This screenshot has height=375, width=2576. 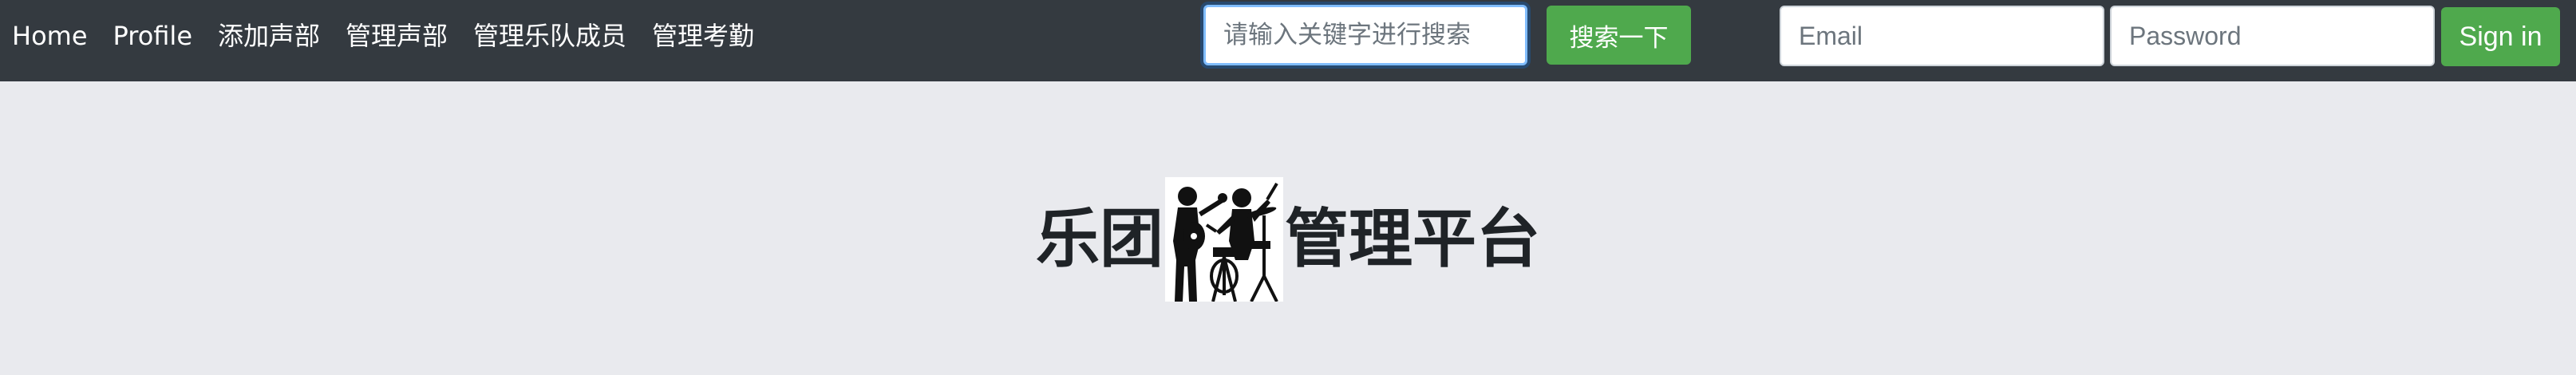 What do you see at coordinates (1224, 239) in the screenshot?
I see `band-musicians-icon` at bounding box center [1224, 239].